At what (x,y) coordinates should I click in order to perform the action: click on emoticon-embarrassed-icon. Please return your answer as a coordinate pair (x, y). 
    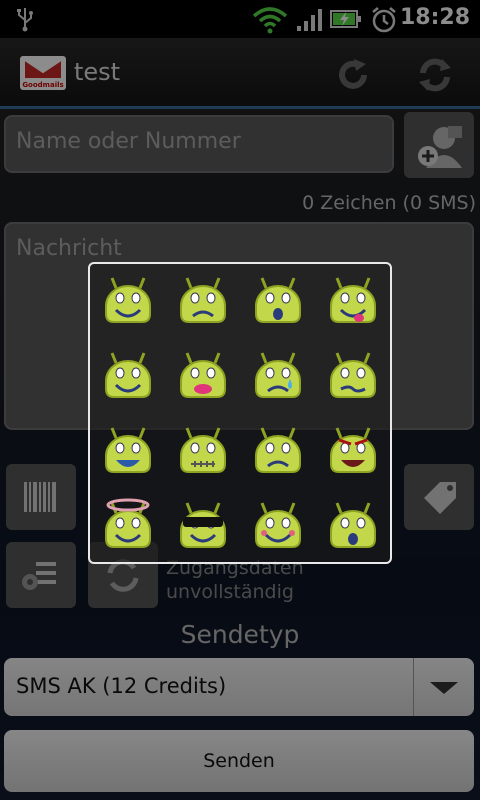
    Looking at the image, I should click on (278, 525).